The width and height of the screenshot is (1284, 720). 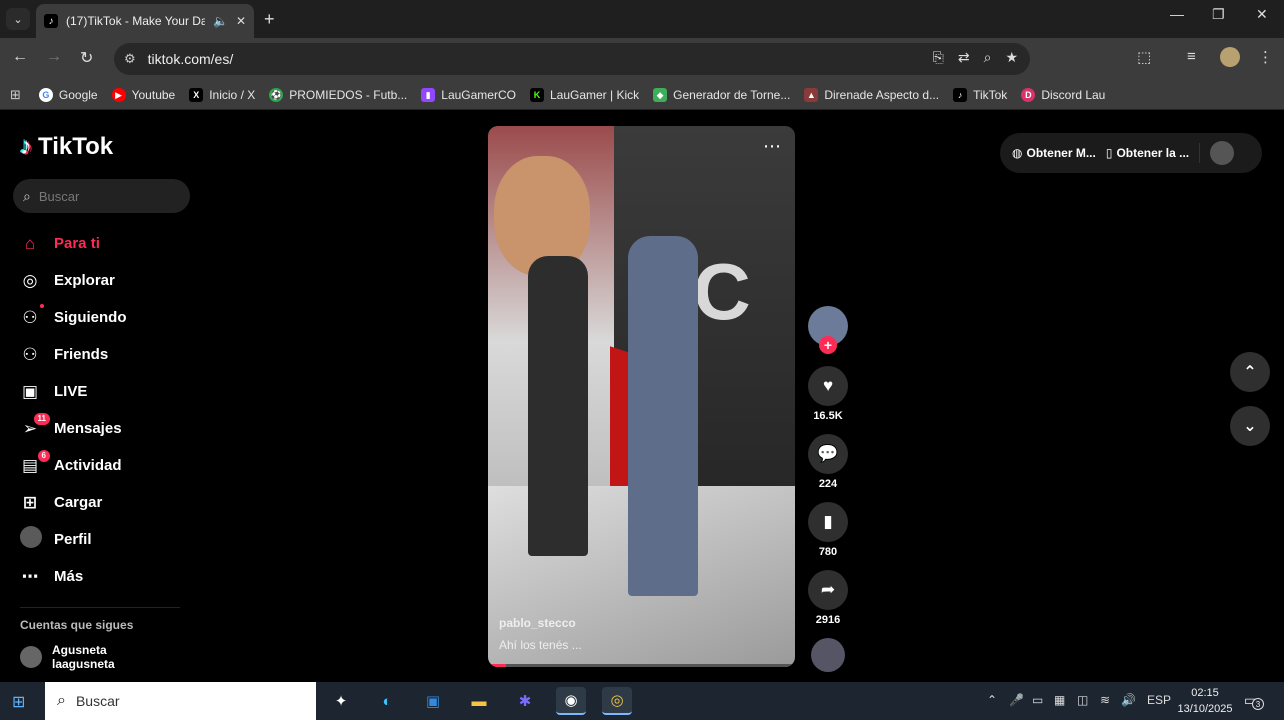 I want to click on save-count: 780, so click(x=828, y=552).